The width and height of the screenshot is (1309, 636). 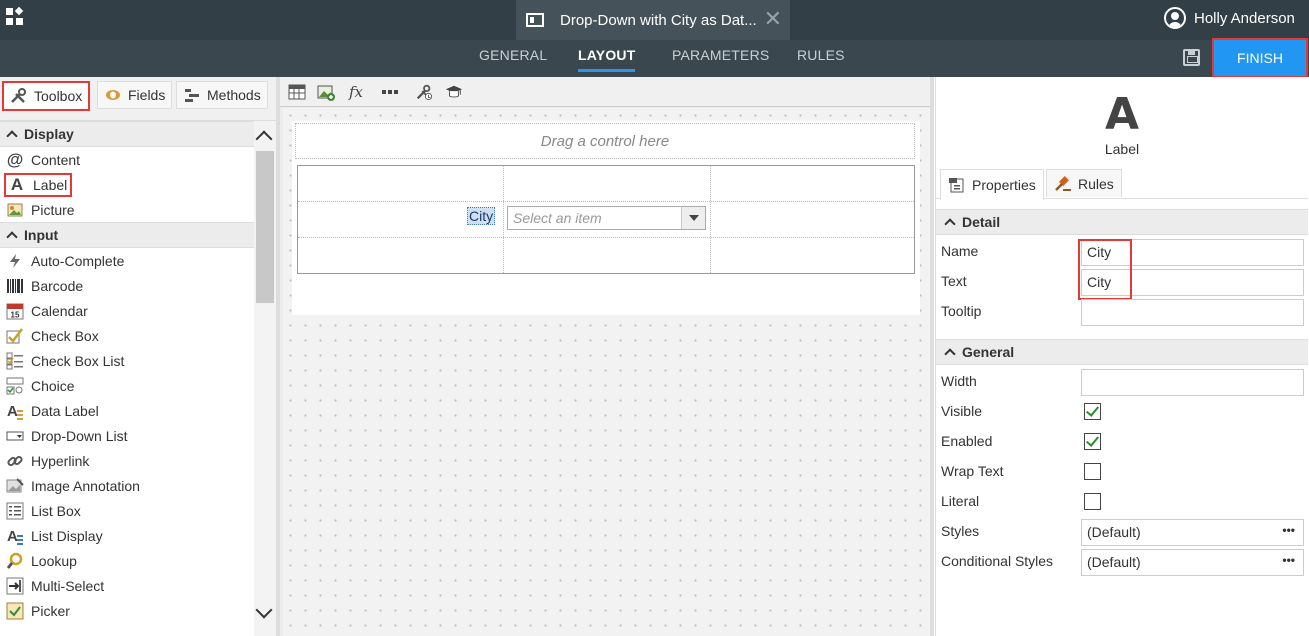 I want to click on app-grid-icon, so click(x=15, y=16).